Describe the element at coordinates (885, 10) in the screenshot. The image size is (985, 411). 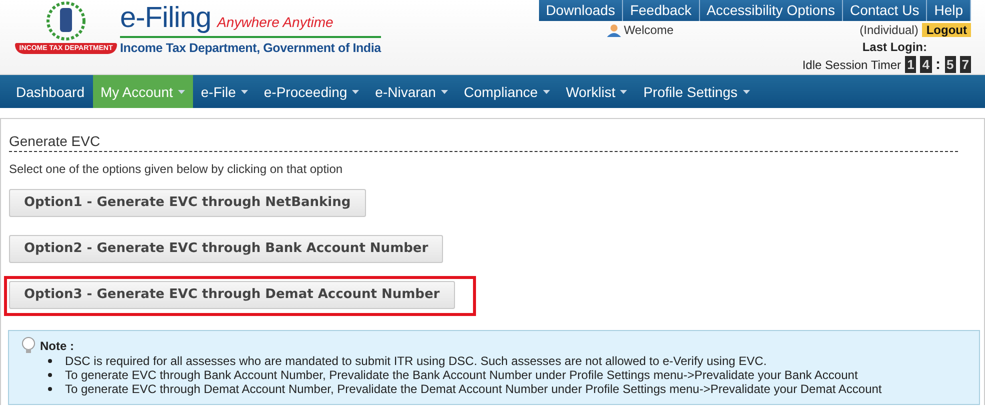
I see `top-link: Contact Us` at that location.